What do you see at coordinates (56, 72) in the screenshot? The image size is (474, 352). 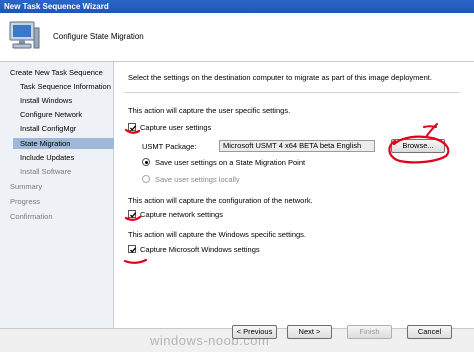 I see `nav-item-create-new-task-sequence: Create New Task Sequence` at bounding box center [56, 72].